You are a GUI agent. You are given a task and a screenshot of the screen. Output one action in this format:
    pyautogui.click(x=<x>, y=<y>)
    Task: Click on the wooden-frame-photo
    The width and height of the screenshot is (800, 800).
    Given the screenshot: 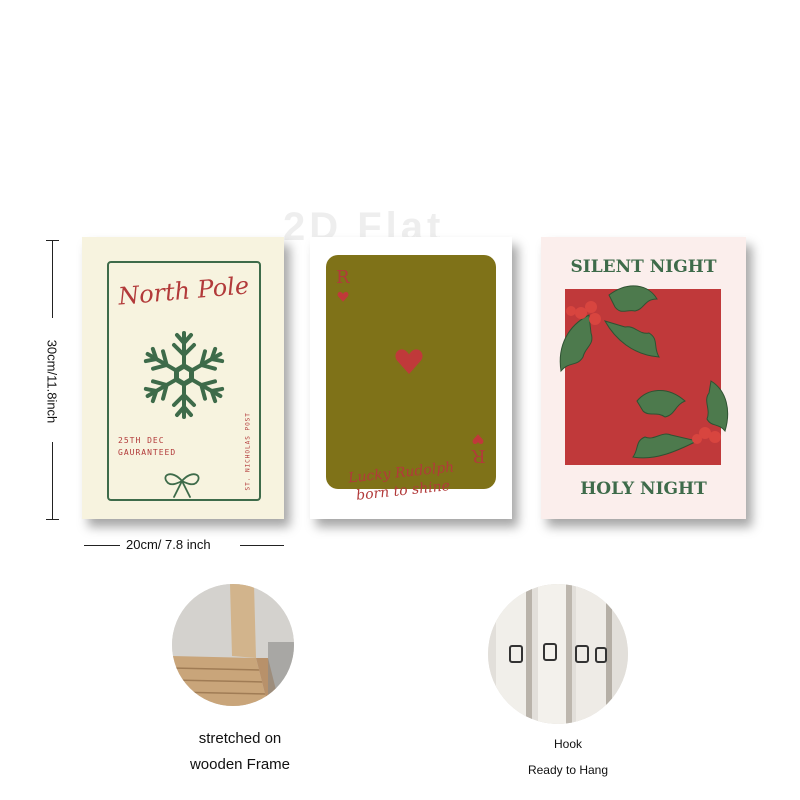 What is the action you would take?
    pyautogui.click(x=233, y=645)
    